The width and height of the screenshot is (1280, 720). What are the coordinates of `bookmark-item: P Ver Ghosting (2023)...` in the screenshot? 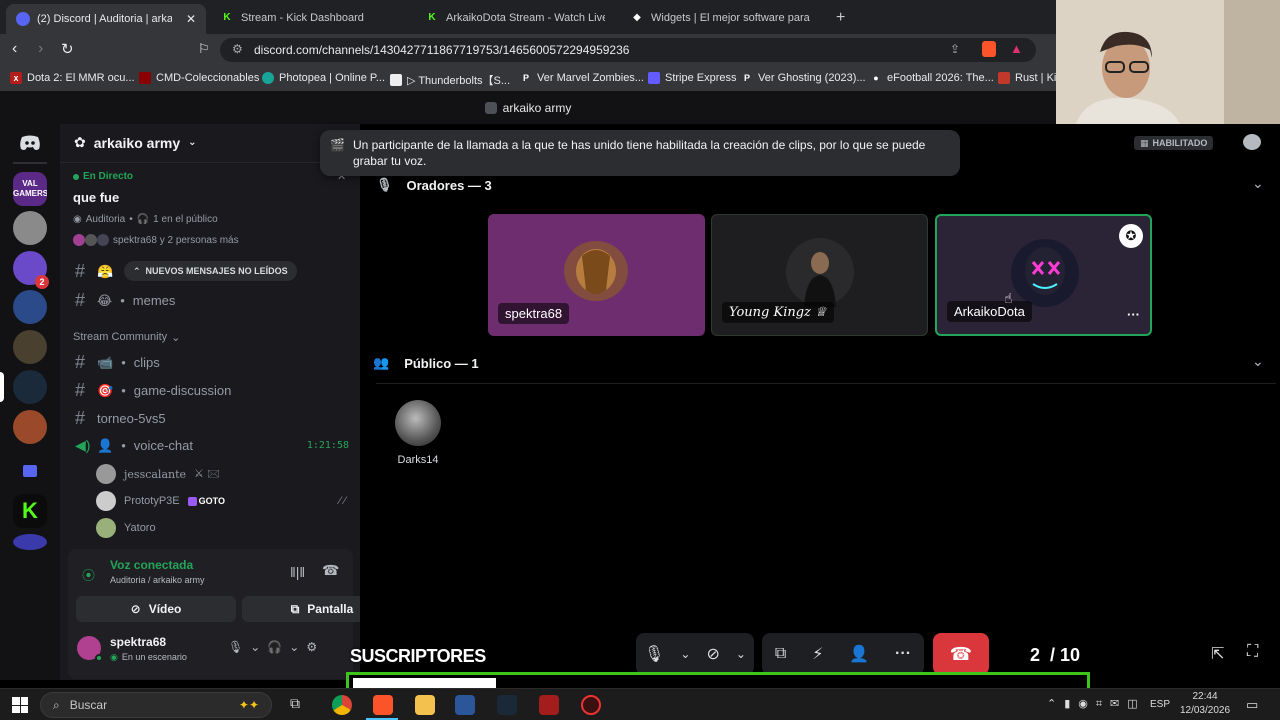 It's located at (803, 78).